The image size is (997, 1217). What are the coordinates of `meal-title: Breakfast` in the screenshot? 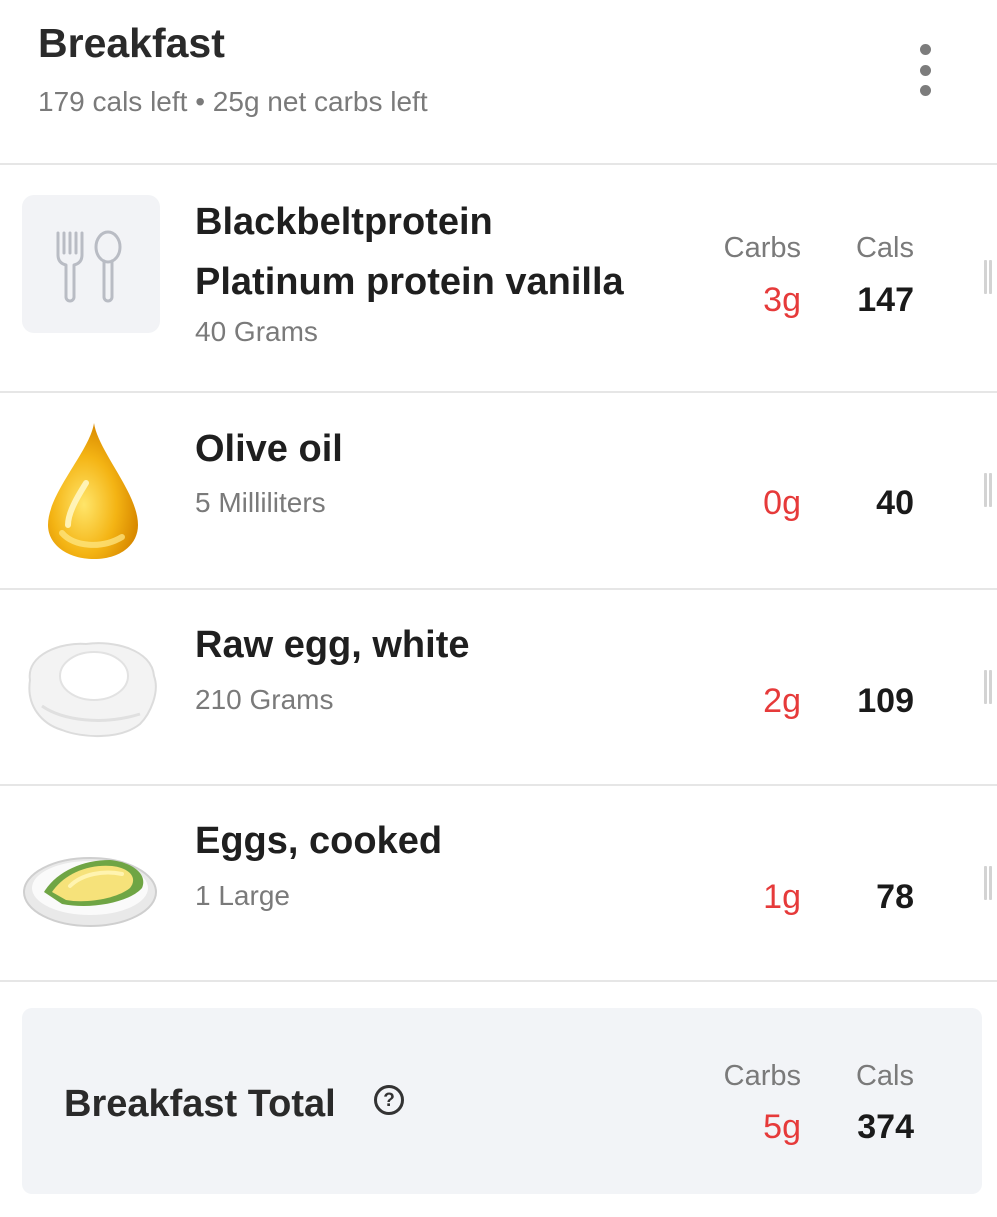 It's located at (131, 43).